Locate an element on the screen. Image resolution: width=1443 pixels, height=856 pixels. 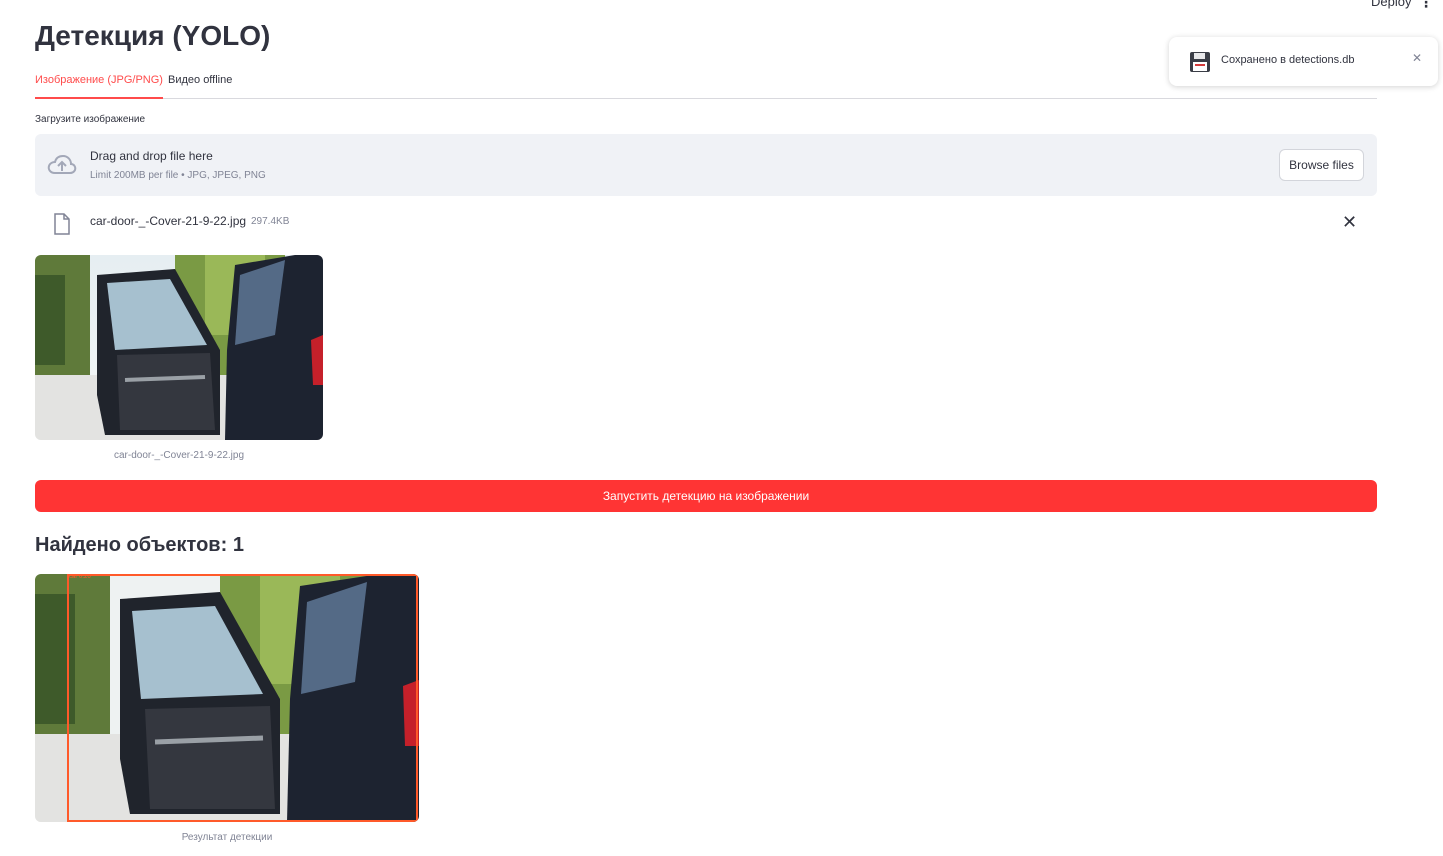
remove-file-icon: ✕ is located at coordinates (1349, 222).